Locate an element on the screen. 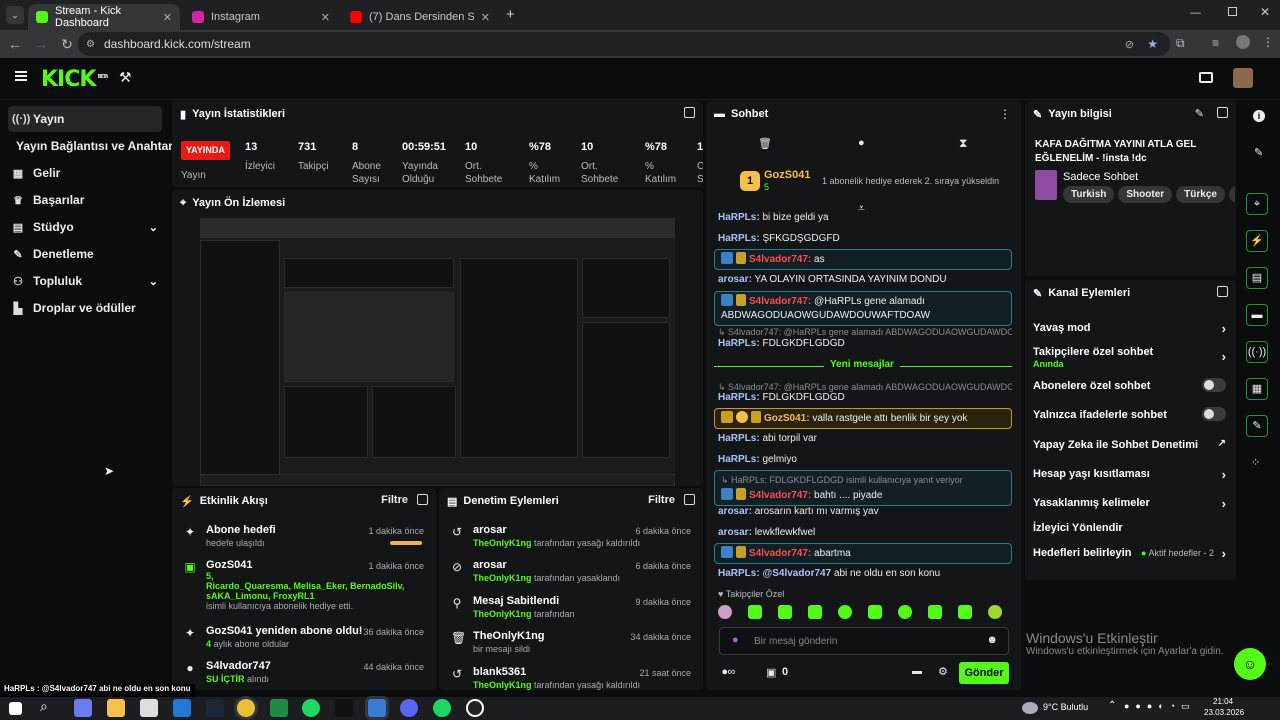 The height and width of the screenshot is (720, 1280). new-tab-button: + is located at coordinates (510, 14).